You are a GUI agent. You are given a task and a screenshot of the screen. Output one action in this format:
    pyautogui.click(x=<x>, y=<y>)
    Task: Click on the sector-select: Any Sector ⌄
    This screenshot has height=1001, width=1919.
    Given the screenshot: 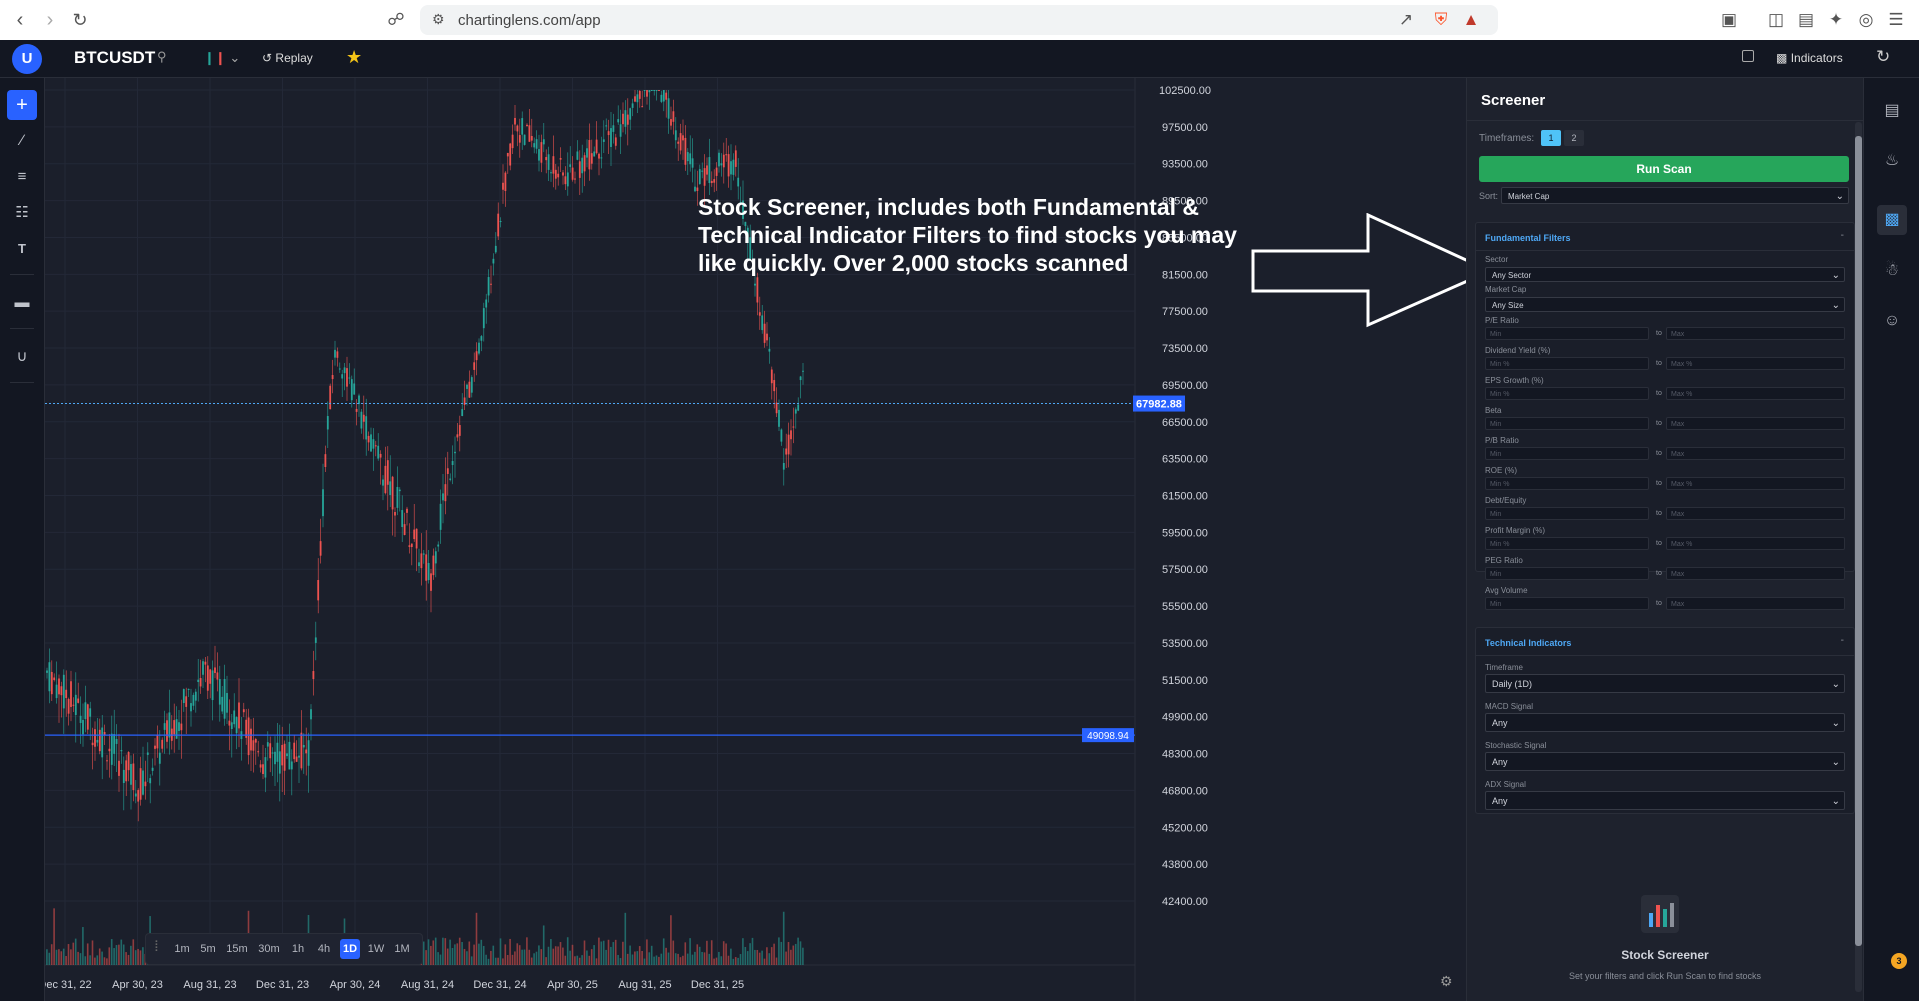 What is the action you would take?
    pyautogui.click(x=1665, y=274)
    